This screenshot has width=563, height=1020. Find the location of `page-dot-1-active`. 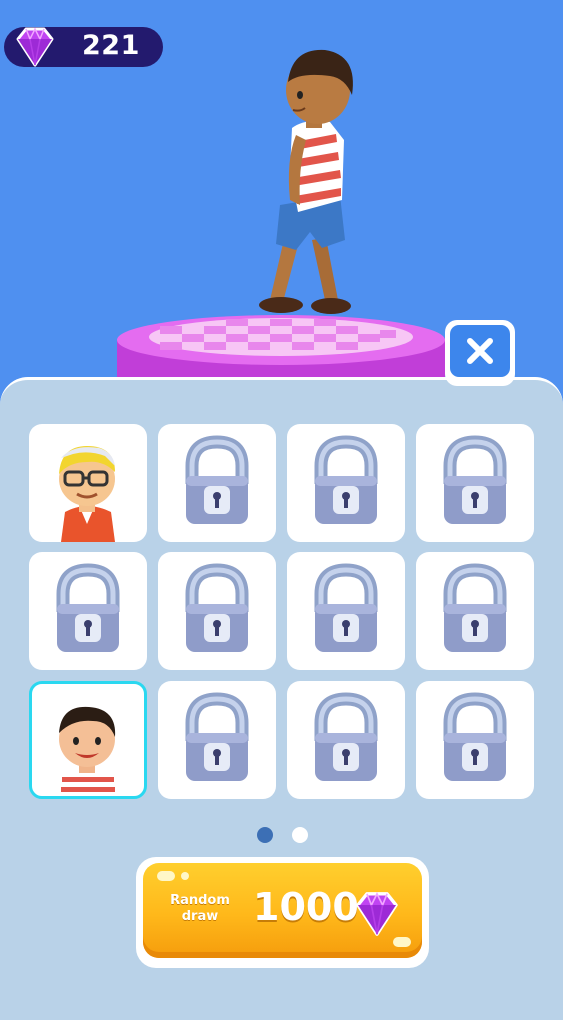

page-dot-1-active is located at coordinates (265, 835).